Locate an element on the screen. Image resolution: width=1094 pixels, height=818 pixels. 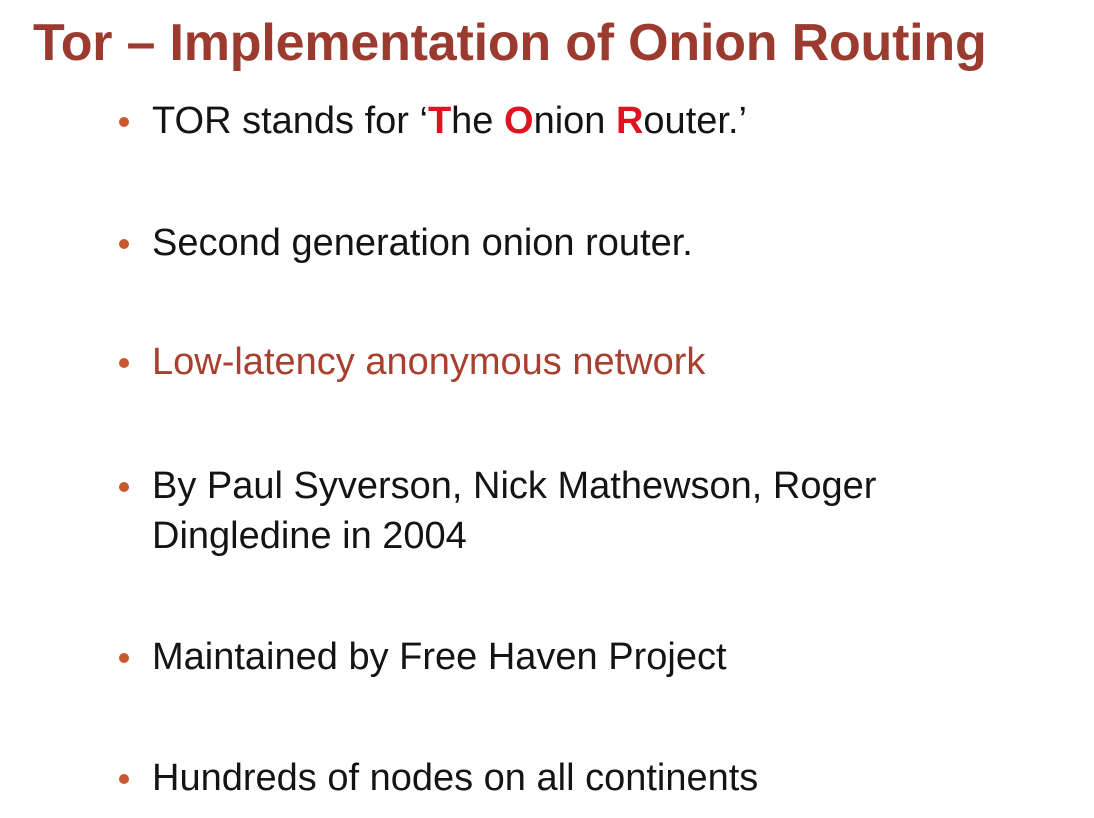
highlighted-letter-t: T is located at coordinates (439, 121).